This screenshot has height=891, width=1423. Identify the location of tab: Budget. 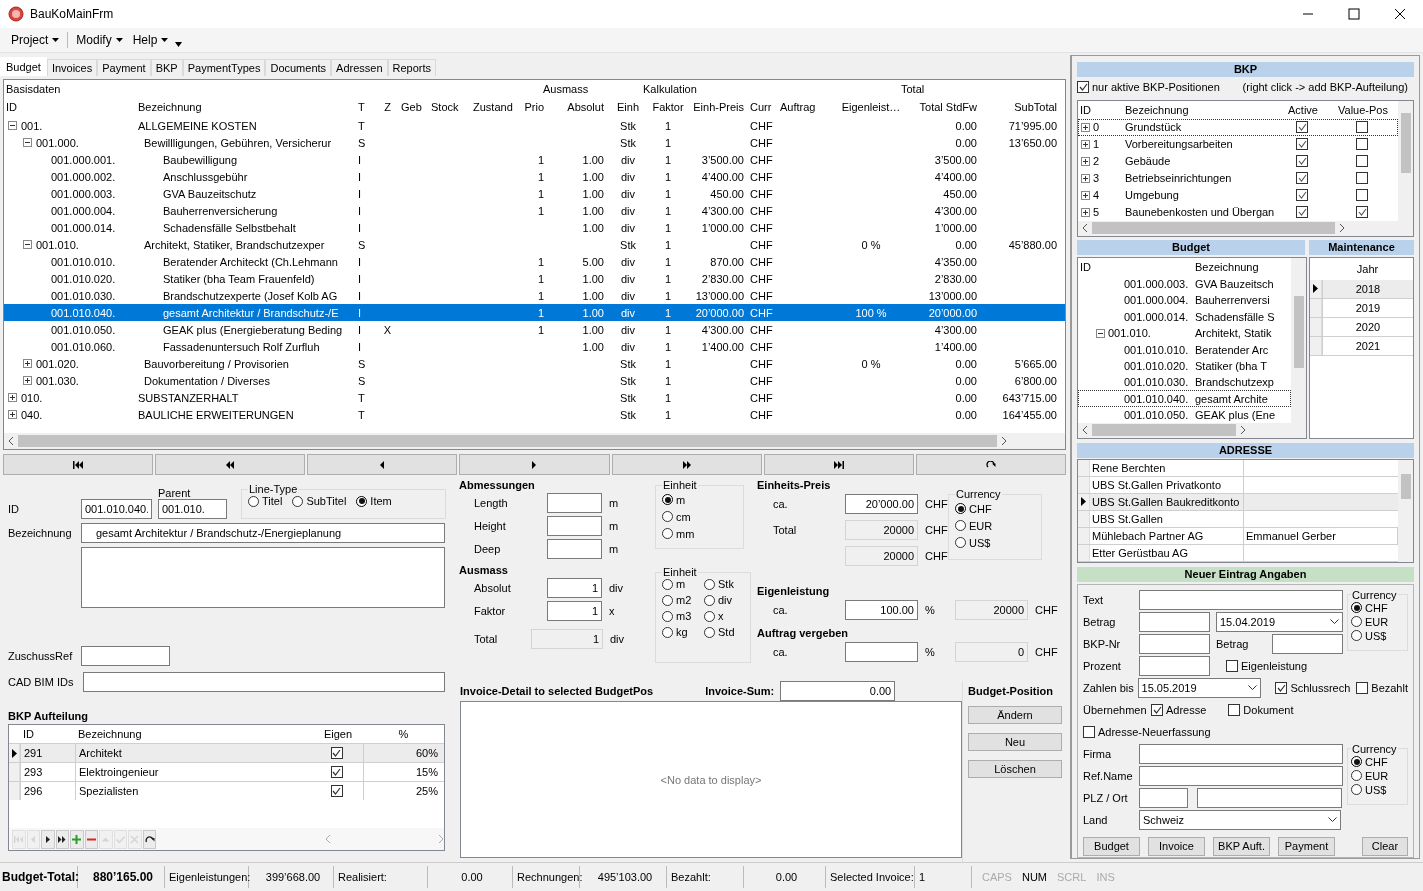
(23, 66).